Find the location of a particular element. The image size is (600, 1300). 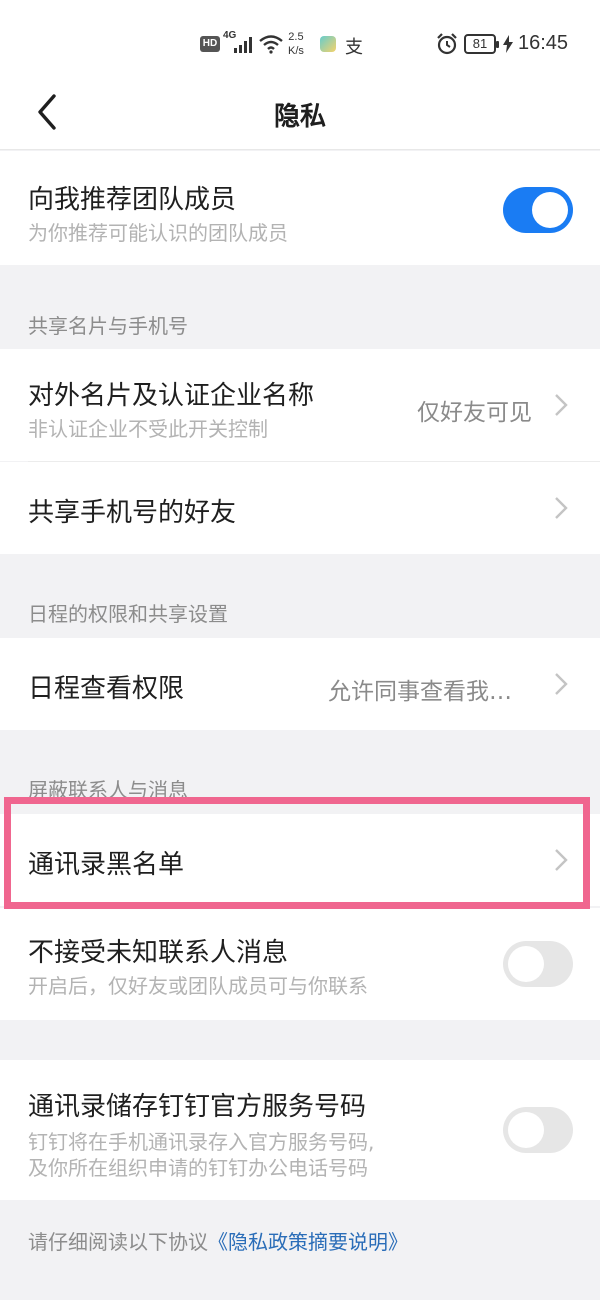

wifi-icon is located at coordinates (271, 44).